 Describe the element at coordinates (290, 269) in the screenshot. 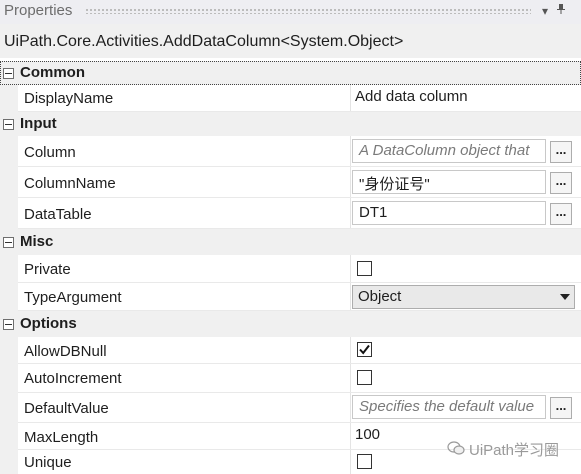

I see `property-row-private: Private` at that location.